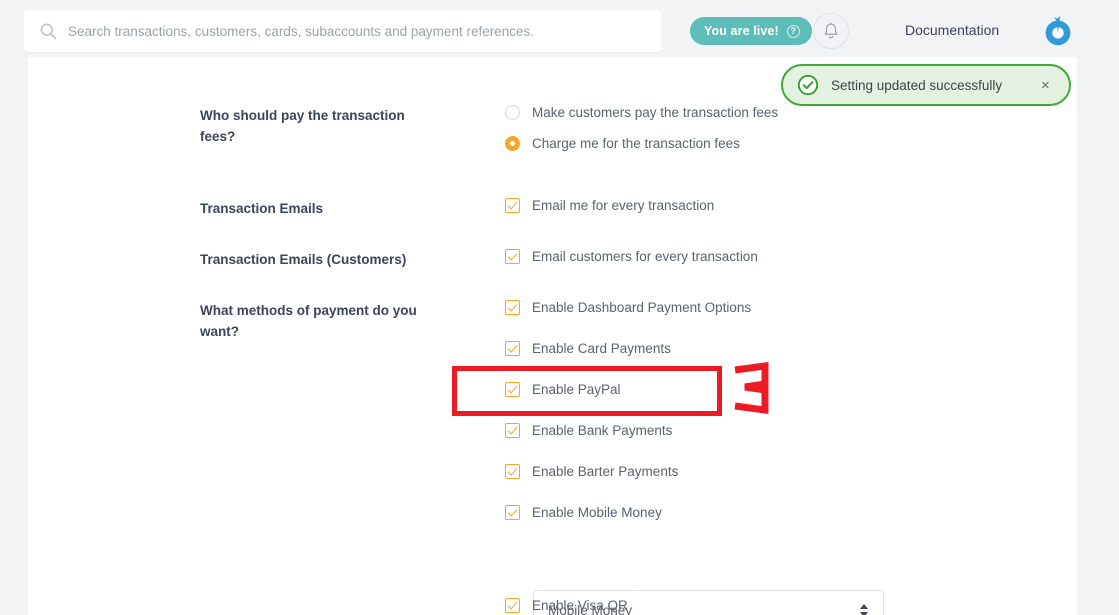 The width and height of the screenshot is (1119, 615). Describe the element at coordinates (512, 143) in the screenshot. I see `radio-indicator-on` at that location.